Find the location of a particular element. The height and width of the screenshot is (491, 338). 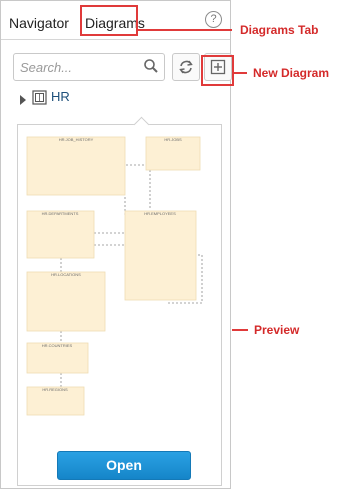

table-locations is located at coordinates (66, 301).